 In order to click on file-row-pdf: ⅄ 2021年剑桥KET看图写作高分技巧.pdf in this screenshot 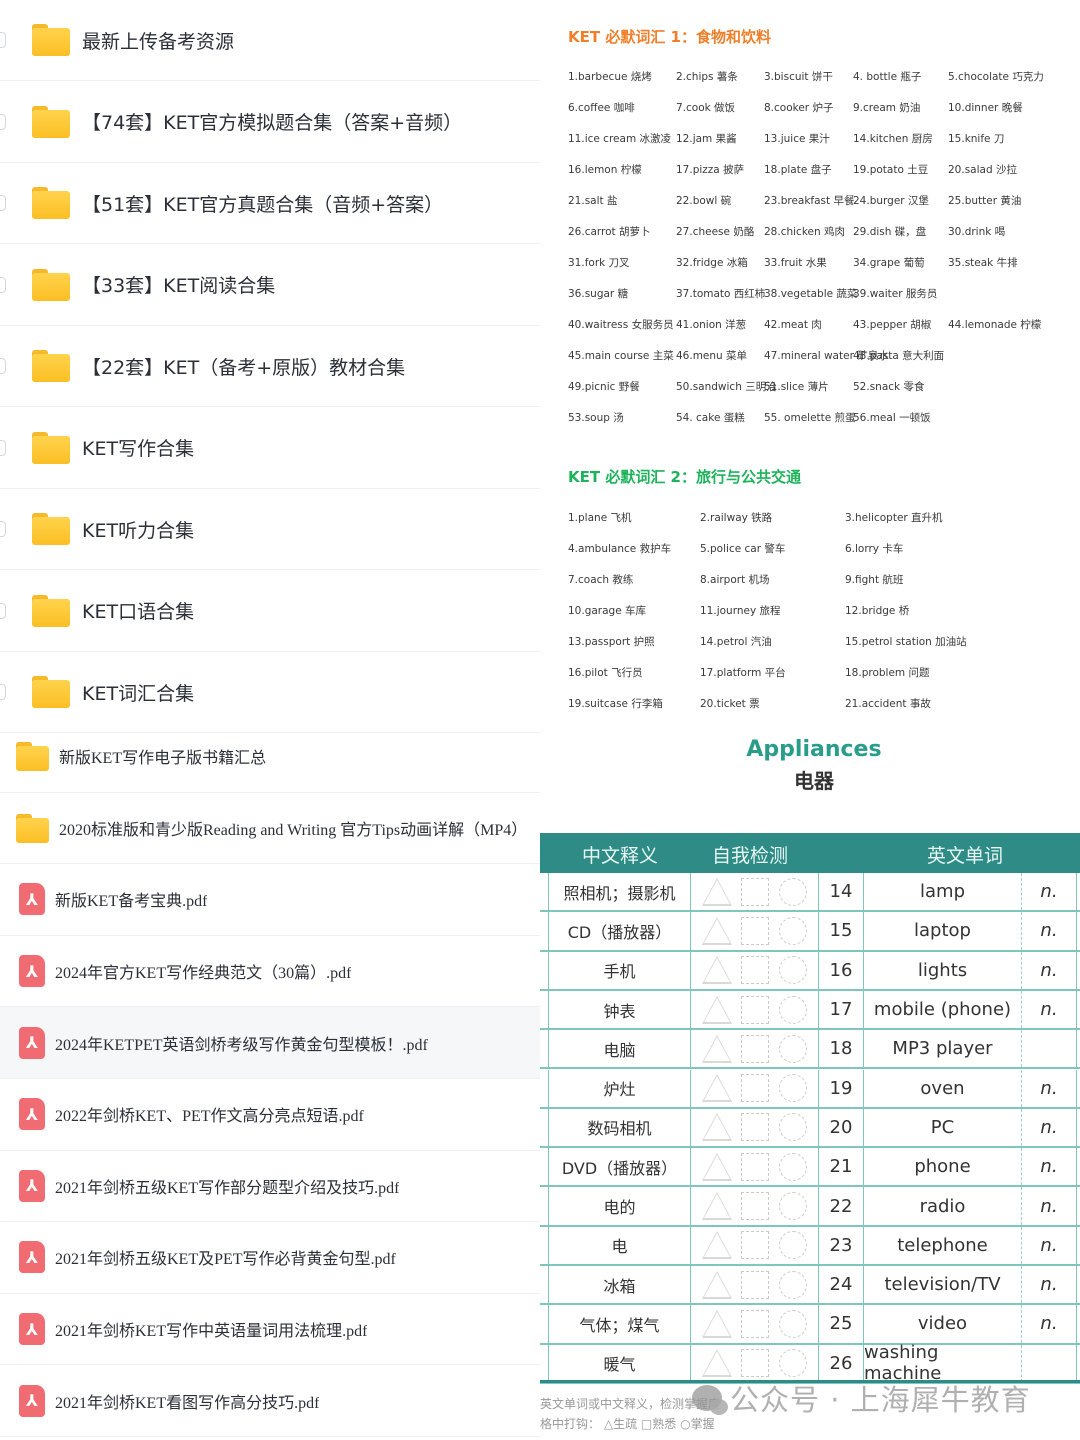, I will do `click(270, 1401)`.